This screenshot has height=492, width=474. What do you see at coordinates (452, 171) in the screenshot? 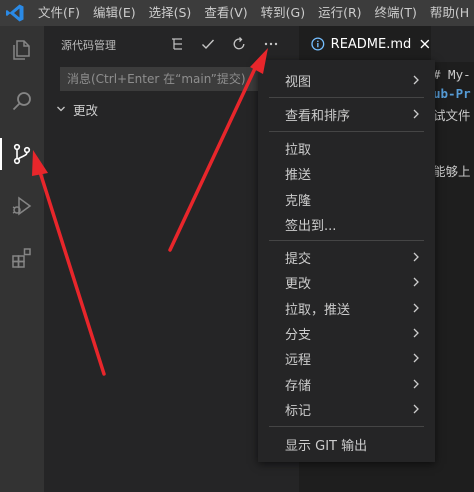
I see `code-line: 能够上` at bounding box center [452, 171].